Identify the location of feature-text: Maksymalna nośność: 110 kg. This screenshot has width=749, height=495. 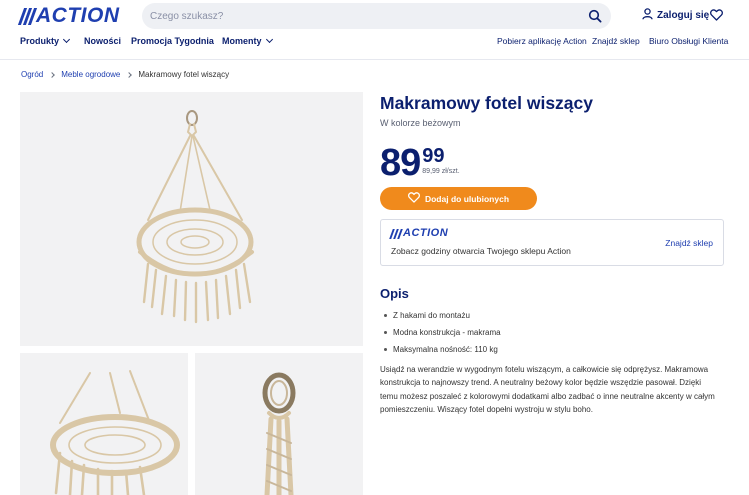
(445, 349).